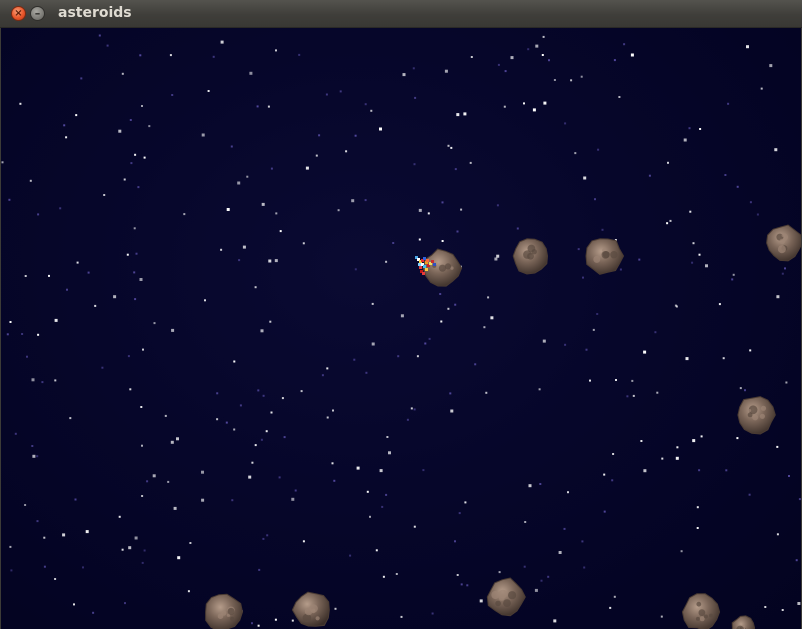  Describe the element at coordinates (37, 13) in the screenshot. I see `minimize-button: –` at that location.